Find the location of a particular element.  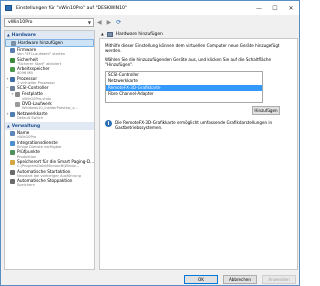

tree-item-add-hardware: Hardware hinzufügen is located at coordinates (49, 43).